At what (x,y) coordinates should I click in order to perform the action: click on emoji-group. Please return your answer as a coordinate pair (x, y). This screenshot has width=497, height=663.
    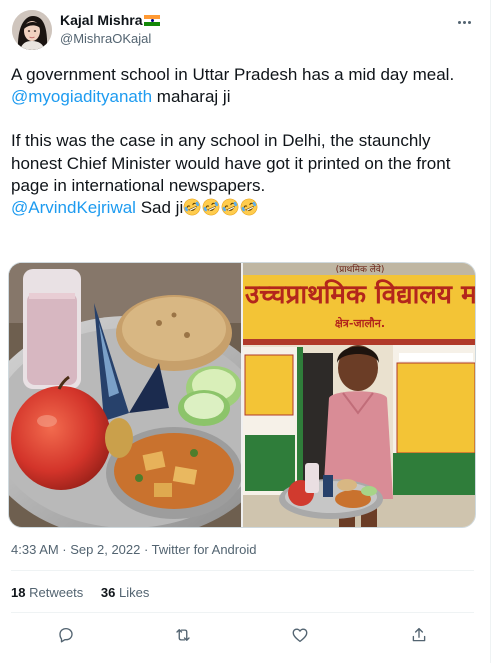
    Looking at the image, I should click on (221, 207).